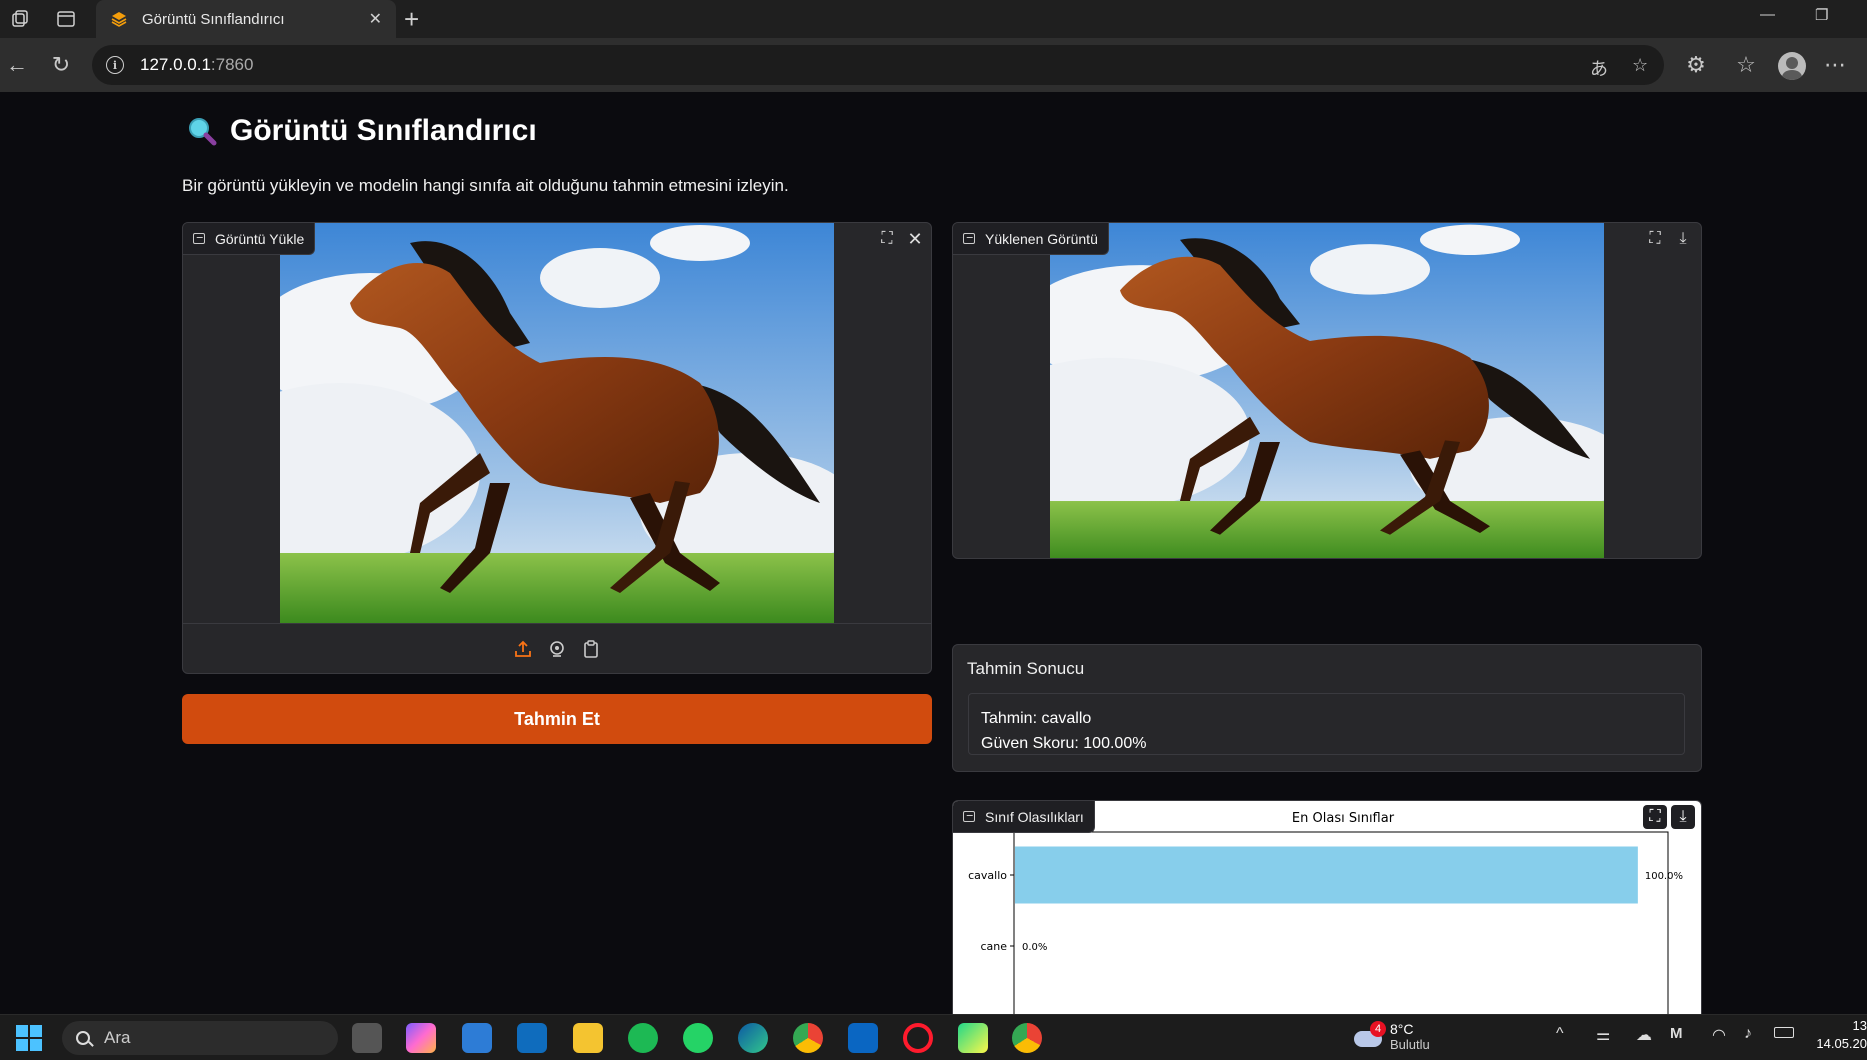 The width and height of the screenshot is (1867, 1060). What do you see at coordinates (1410, 1044) in the screenshot?
I see `weather-desc: Bulutlu` at bounding box center [1410, 1044].